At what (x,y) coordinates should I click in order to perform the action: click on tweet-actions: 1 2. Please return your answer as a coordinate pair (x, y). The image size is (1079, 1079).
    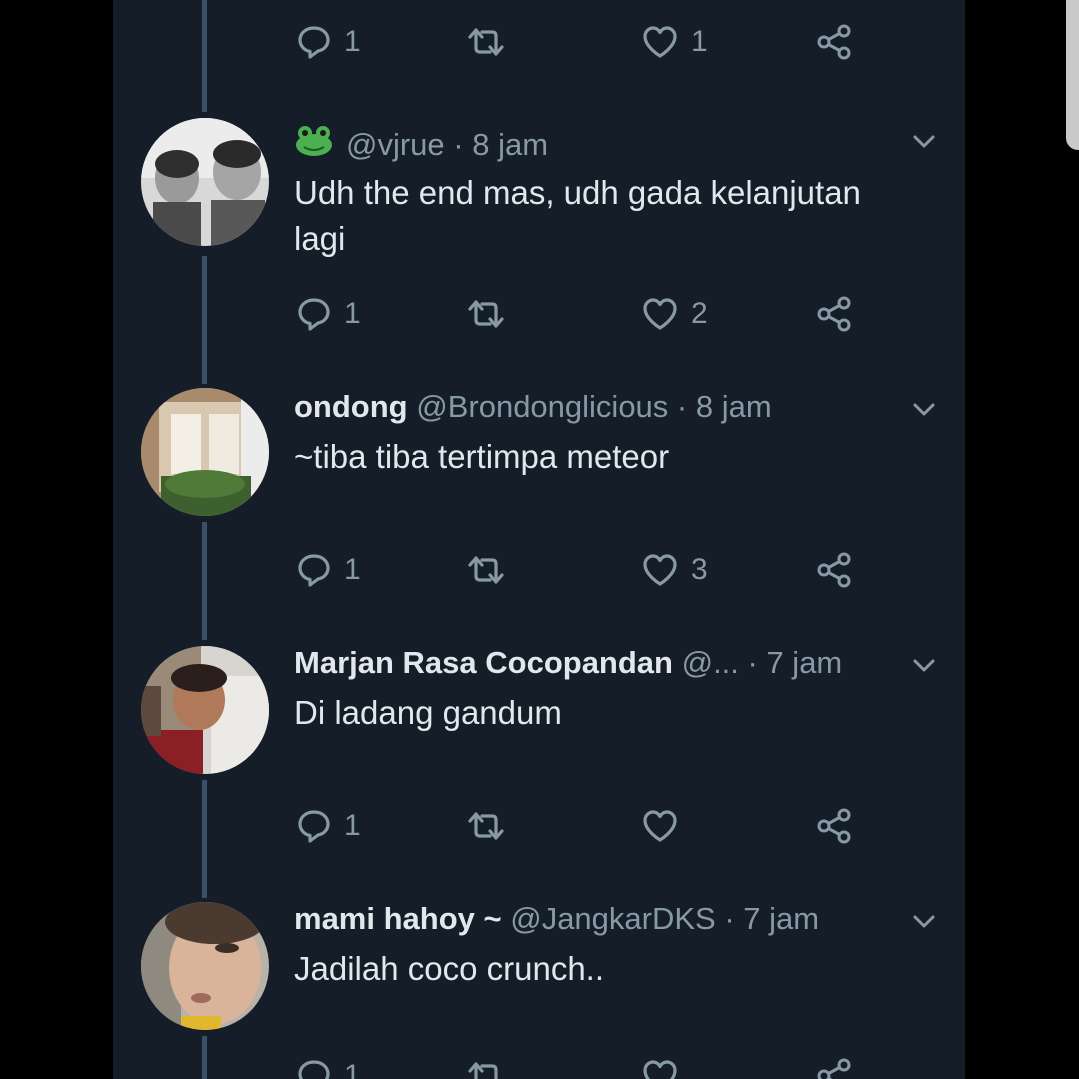
    Looking at the image, I should click on (576, 314).